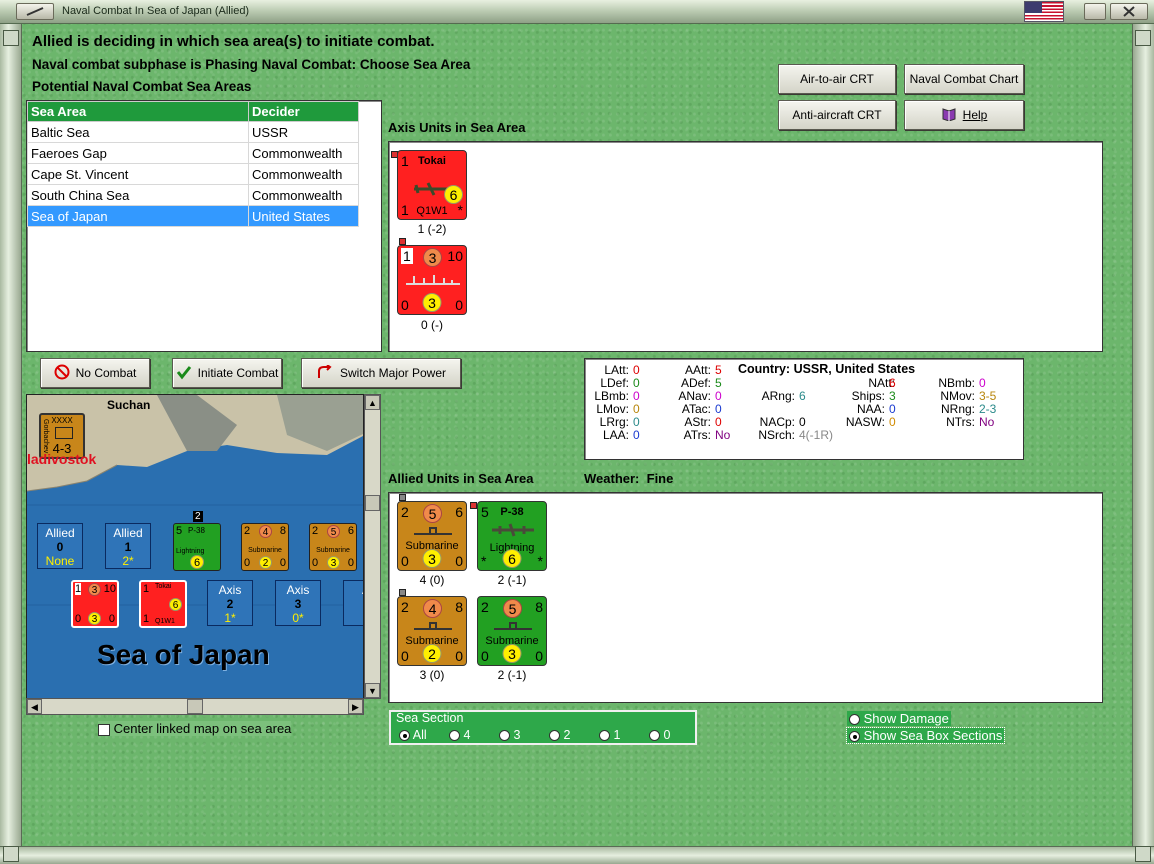 The height and width of the screenshot is (864, 1154). I want to click on center-map-checkbox, so click(104, 729).